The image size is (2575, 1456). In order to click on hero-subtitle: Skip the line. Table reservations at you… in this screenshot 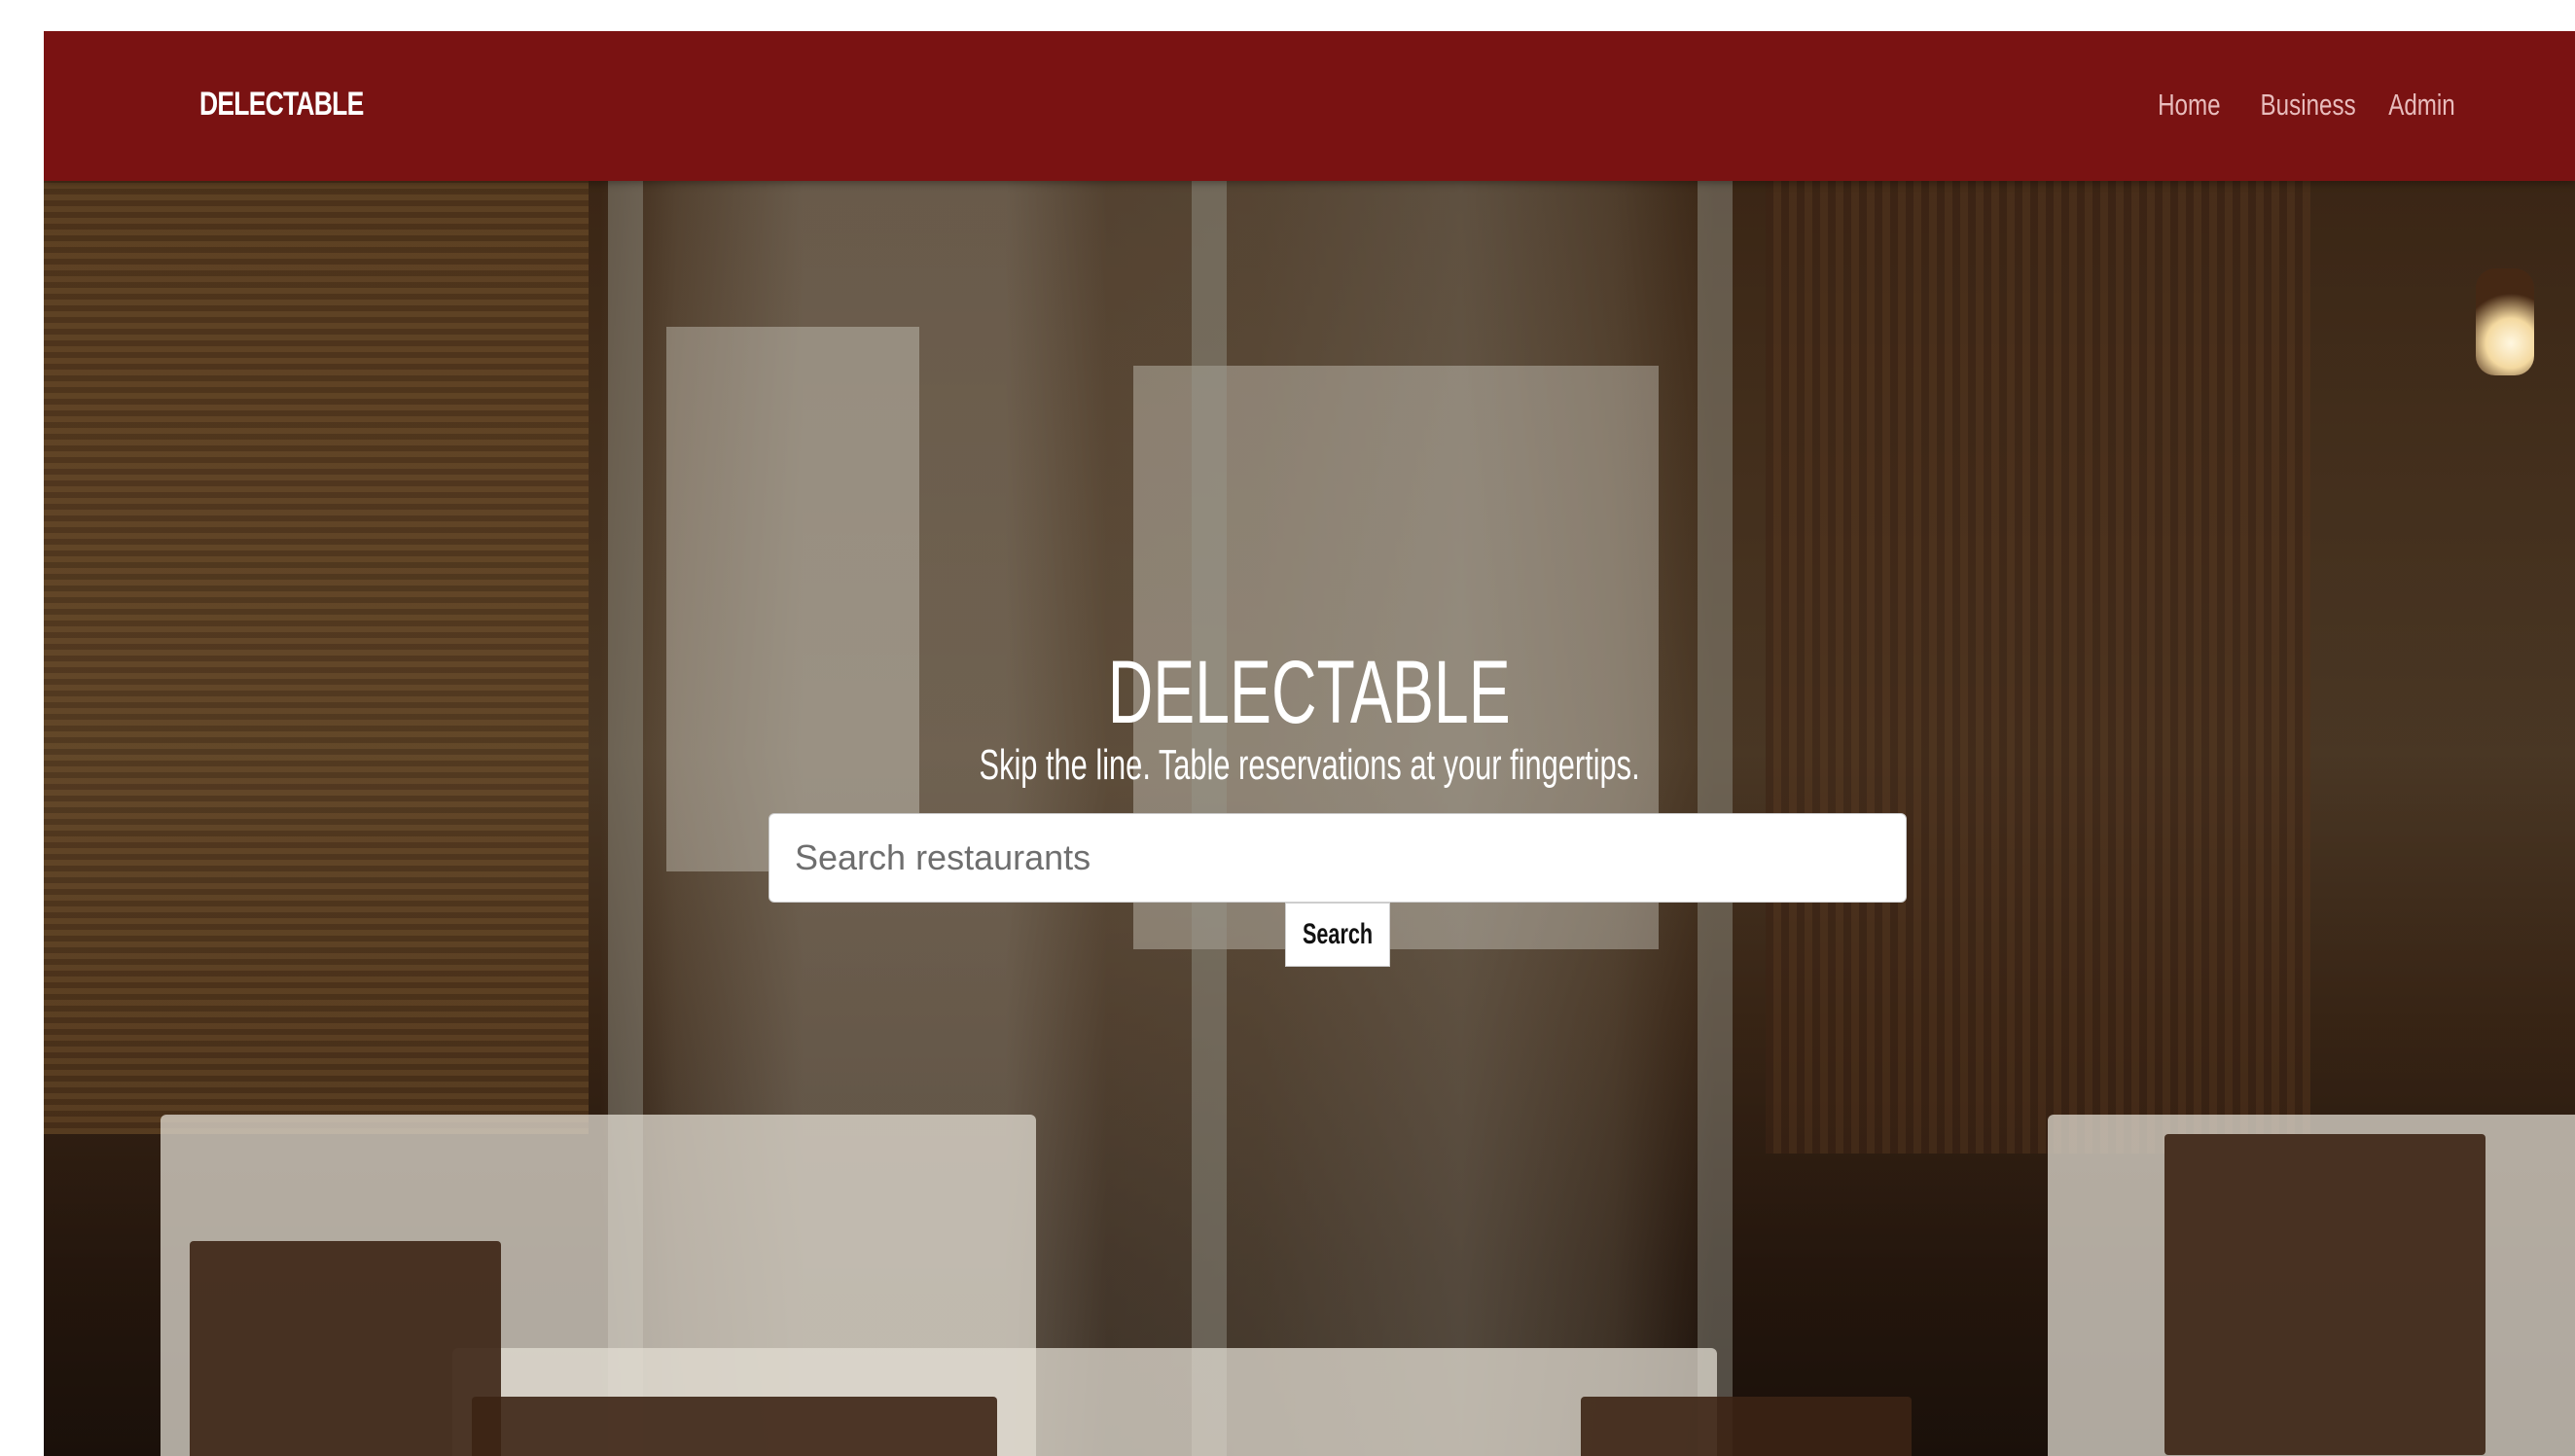, I will do `click(1309, 765)`.